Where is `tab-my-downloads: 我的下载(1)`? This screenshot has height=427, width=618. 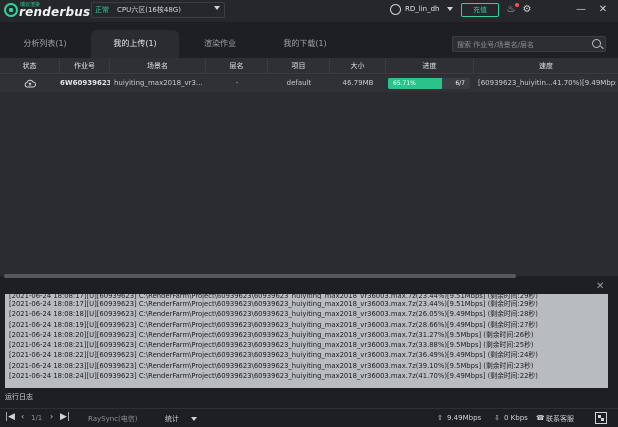
tab-my-downloads: 我的下载(1) is located at coordinates (305, 44).